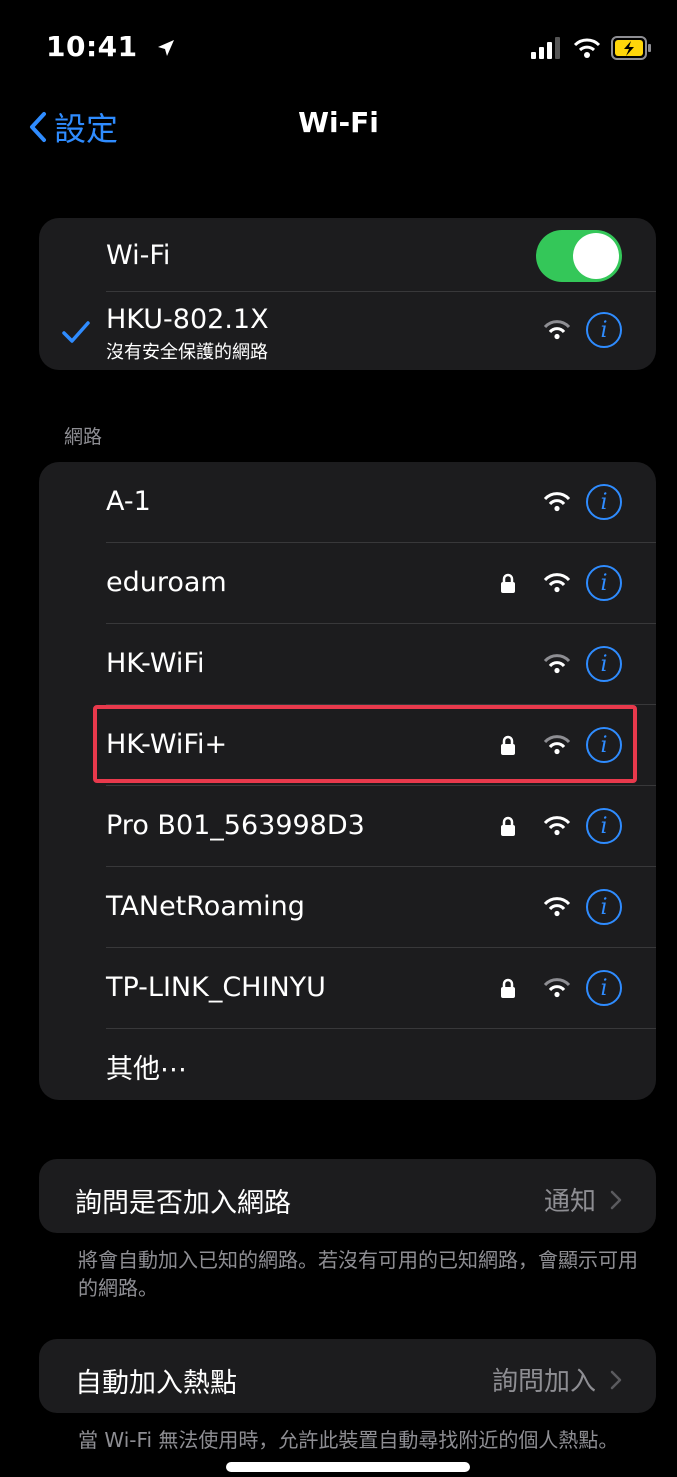 This screenshot has width=677, height=1477. Describe the element at coordinates (358, 1274) in the screenshot. I see `ask-join-footer: 將會自動加入已知的網路。若沒有可用的已知網路，會顯示可用的網路。` at that location.